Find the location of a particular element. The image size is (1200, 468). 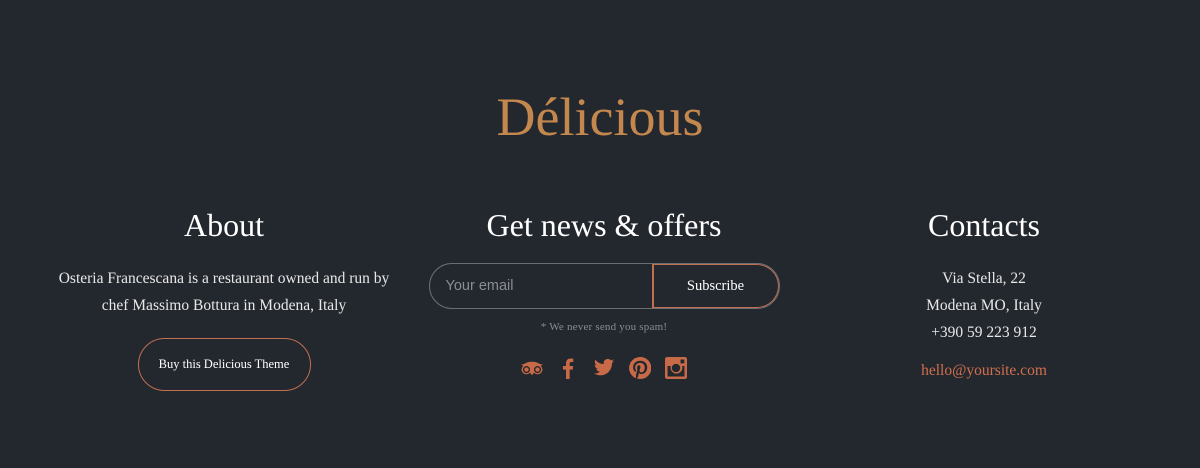

email-input is located at coordinates (540, 286).